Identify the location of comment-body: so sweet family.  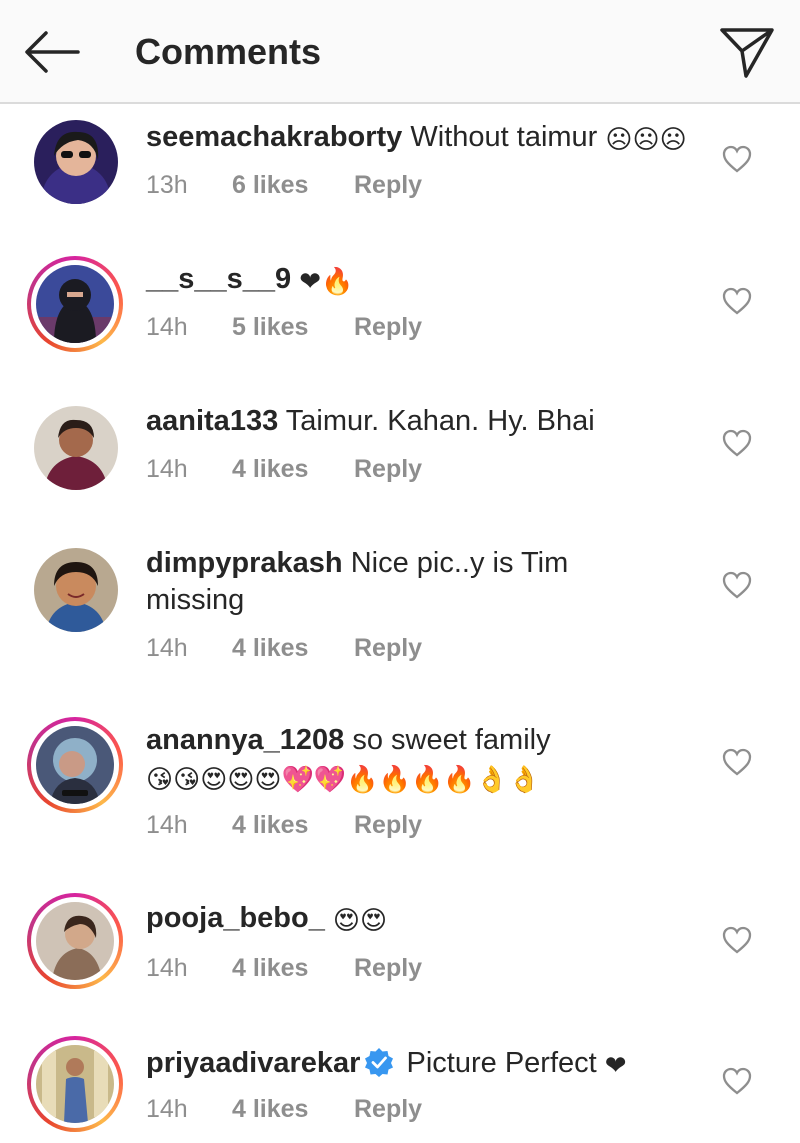
(451, 740).